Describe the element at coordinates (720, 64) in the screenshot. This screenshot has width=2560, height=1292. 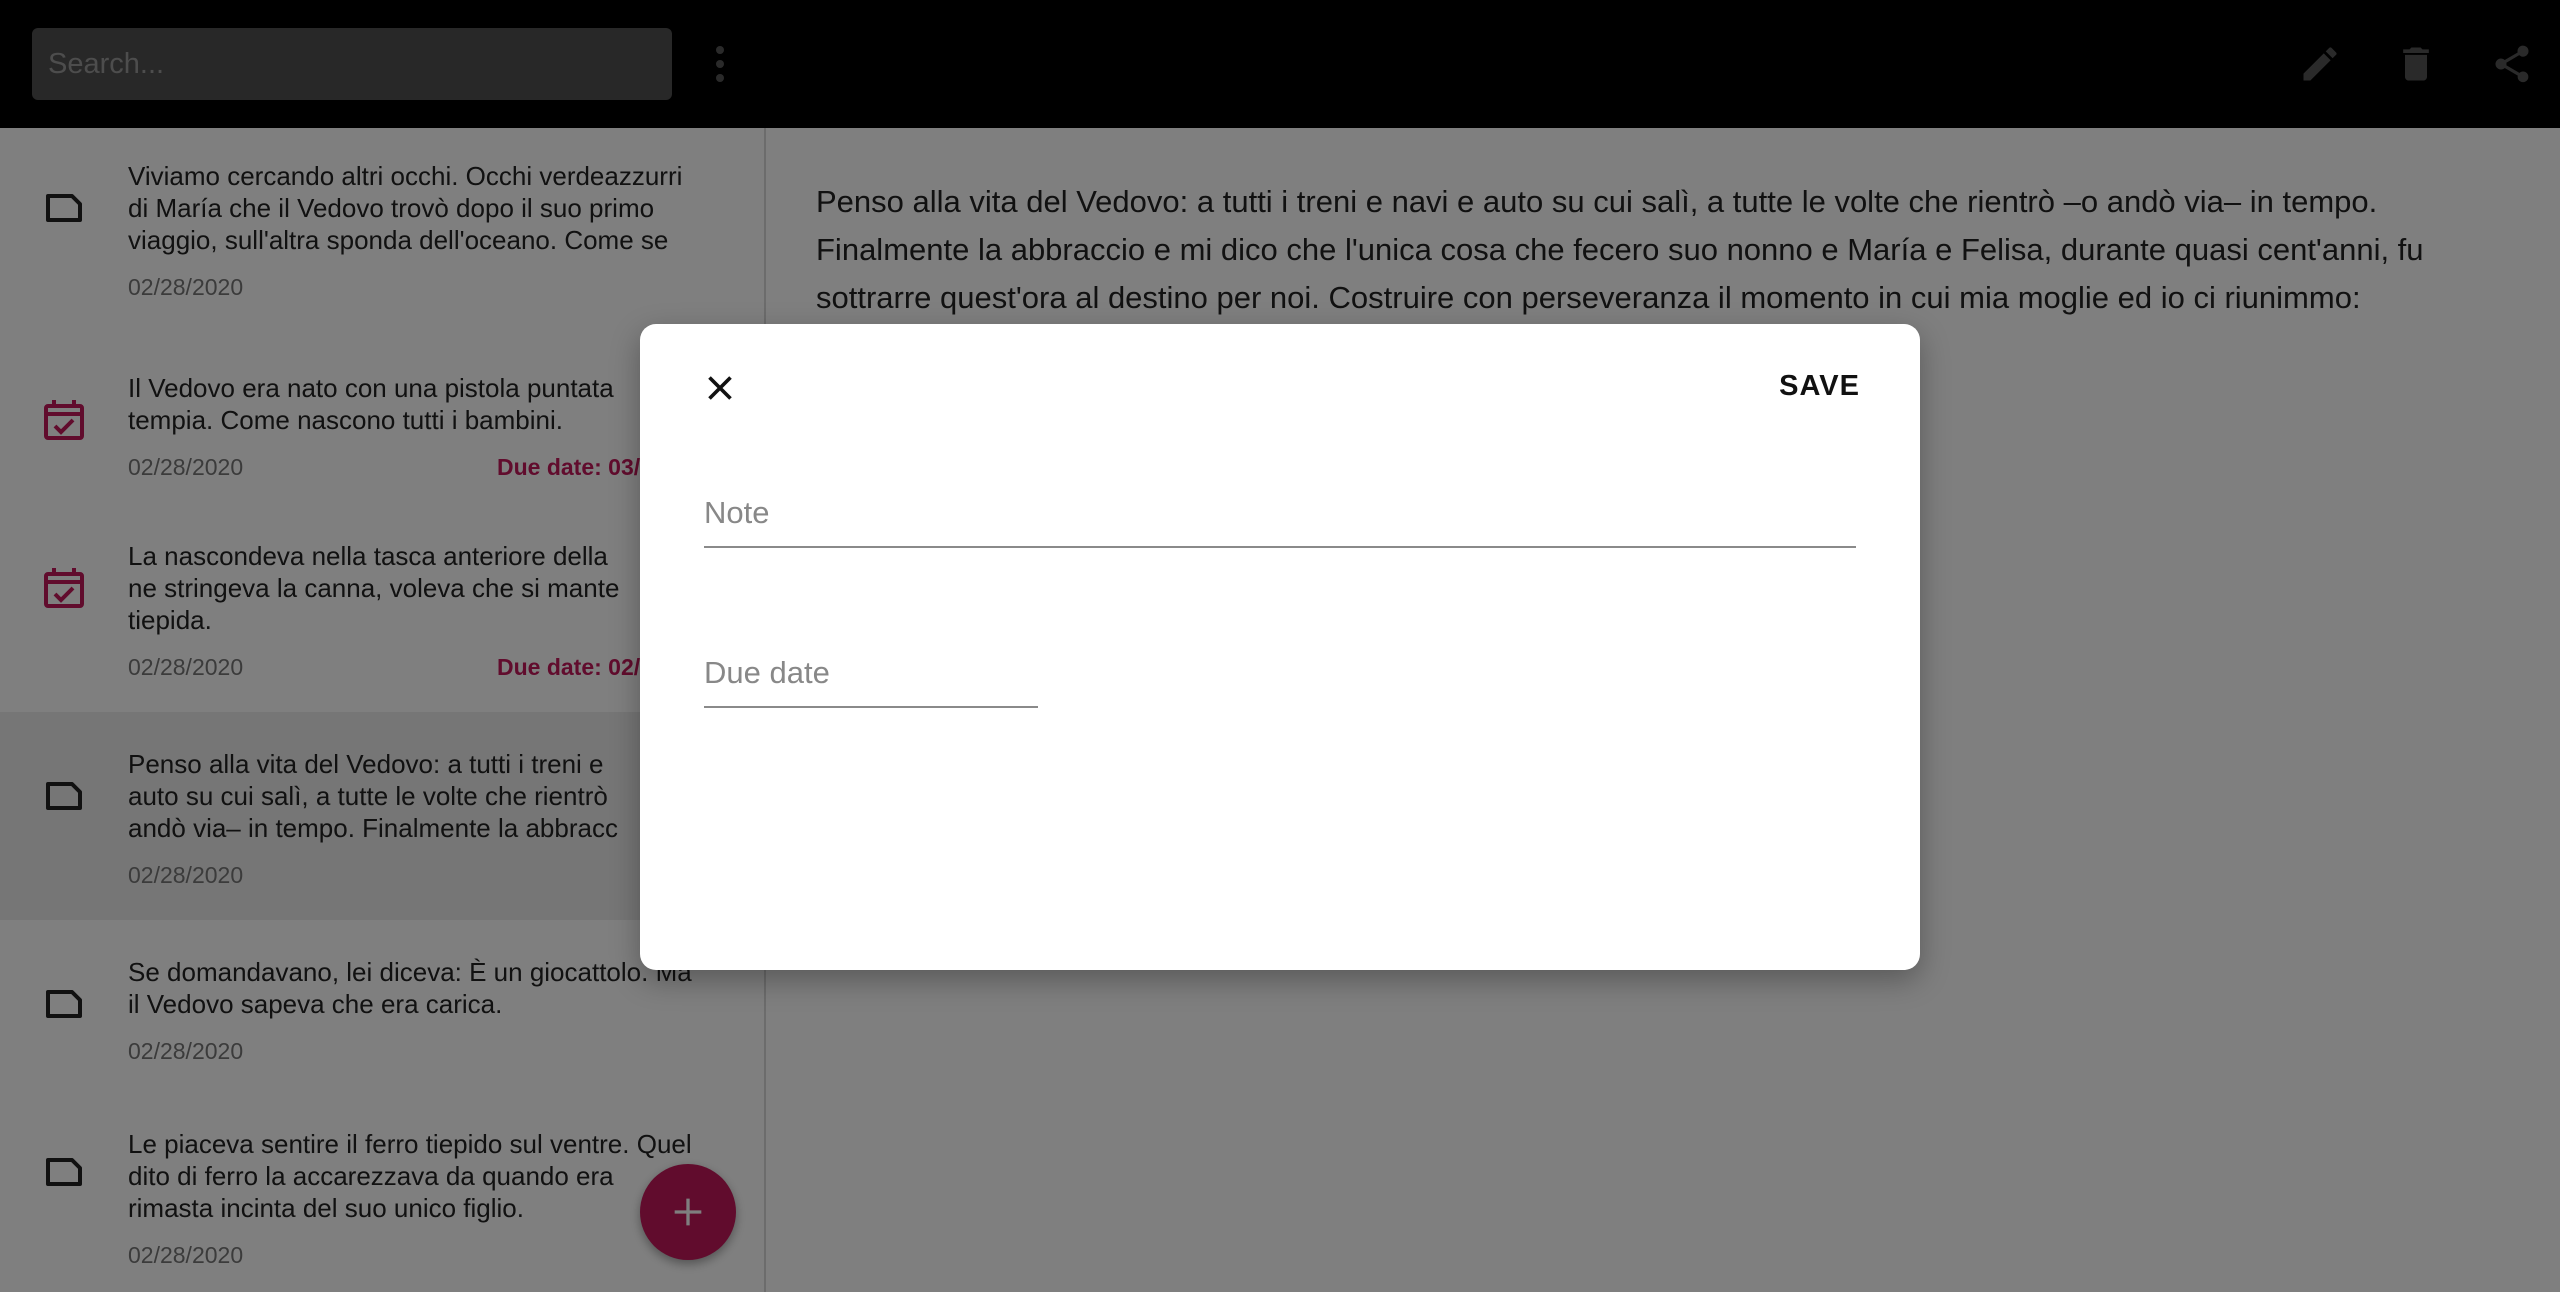
I see `more-vert-icon` at that location.